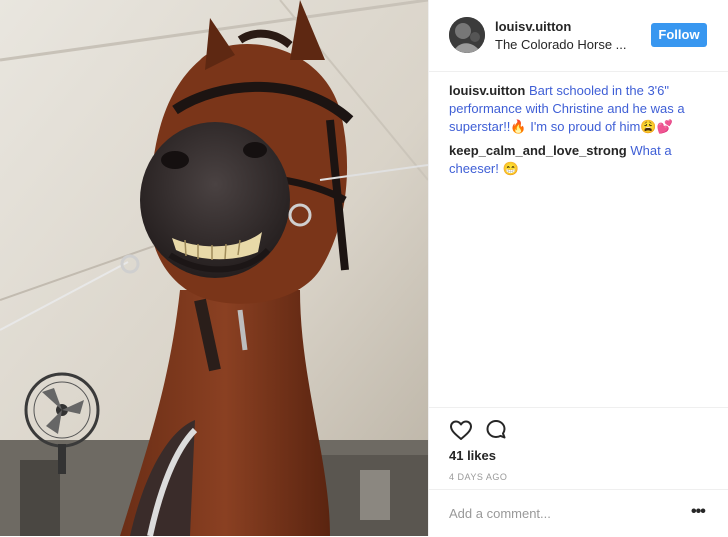 The image size is (728, 537). I want to click on more-options-icon: •••, so click(698, 512).